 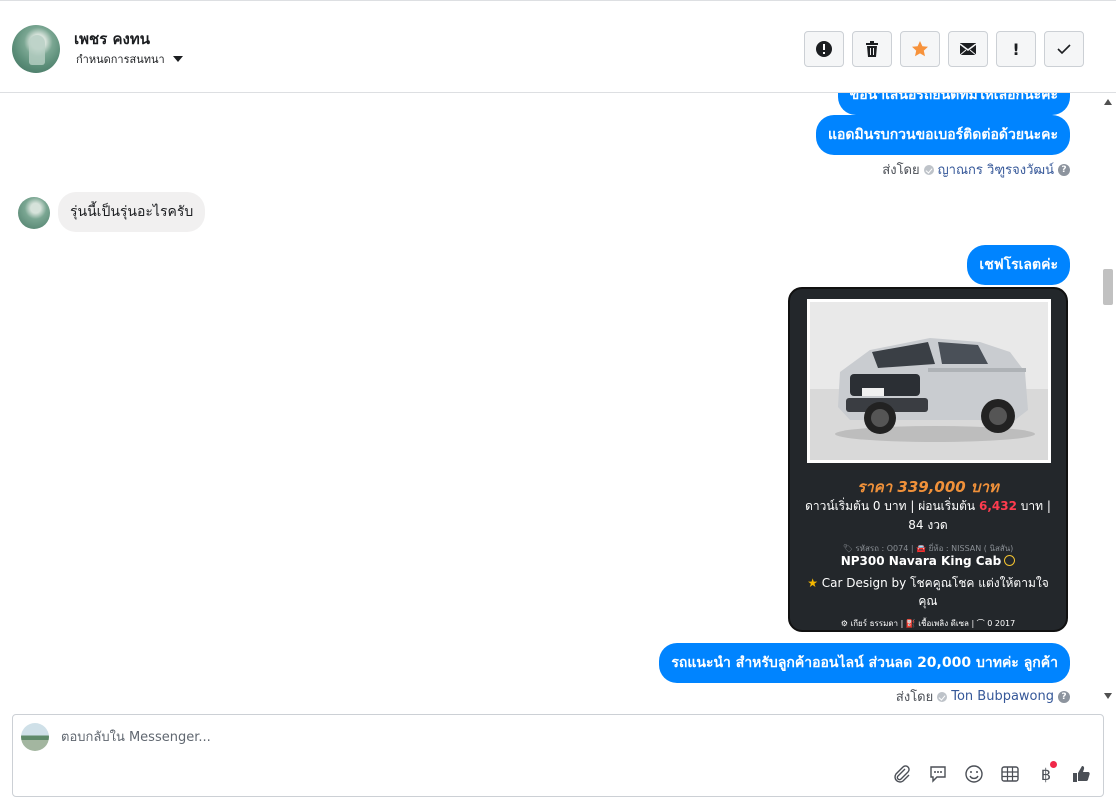 What do you see at coordinates (953, 104) in the screenshot?
I see `outgoing-message: ขอนำเสนอรถยนต์ที่มีให้เลือกนะคะ` at bounding box center [953, 104].